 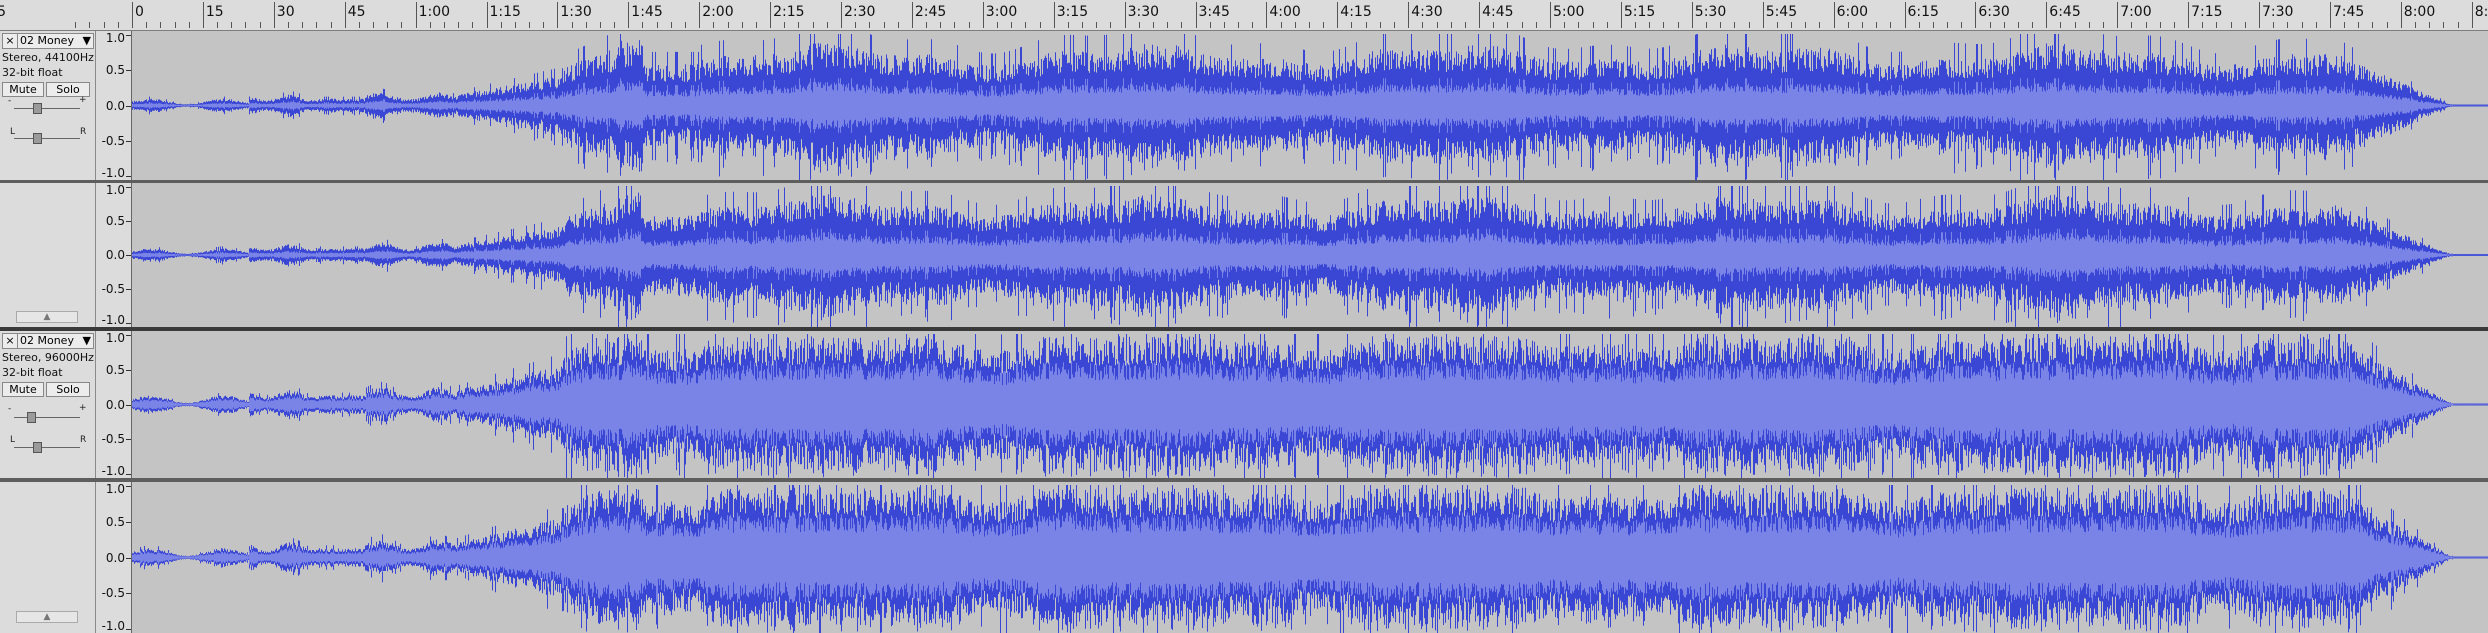 What do you see at coordinates (505, 12) in the screenshot?
I see `ruler-label: 1:15` at bounding box center [505, 12].